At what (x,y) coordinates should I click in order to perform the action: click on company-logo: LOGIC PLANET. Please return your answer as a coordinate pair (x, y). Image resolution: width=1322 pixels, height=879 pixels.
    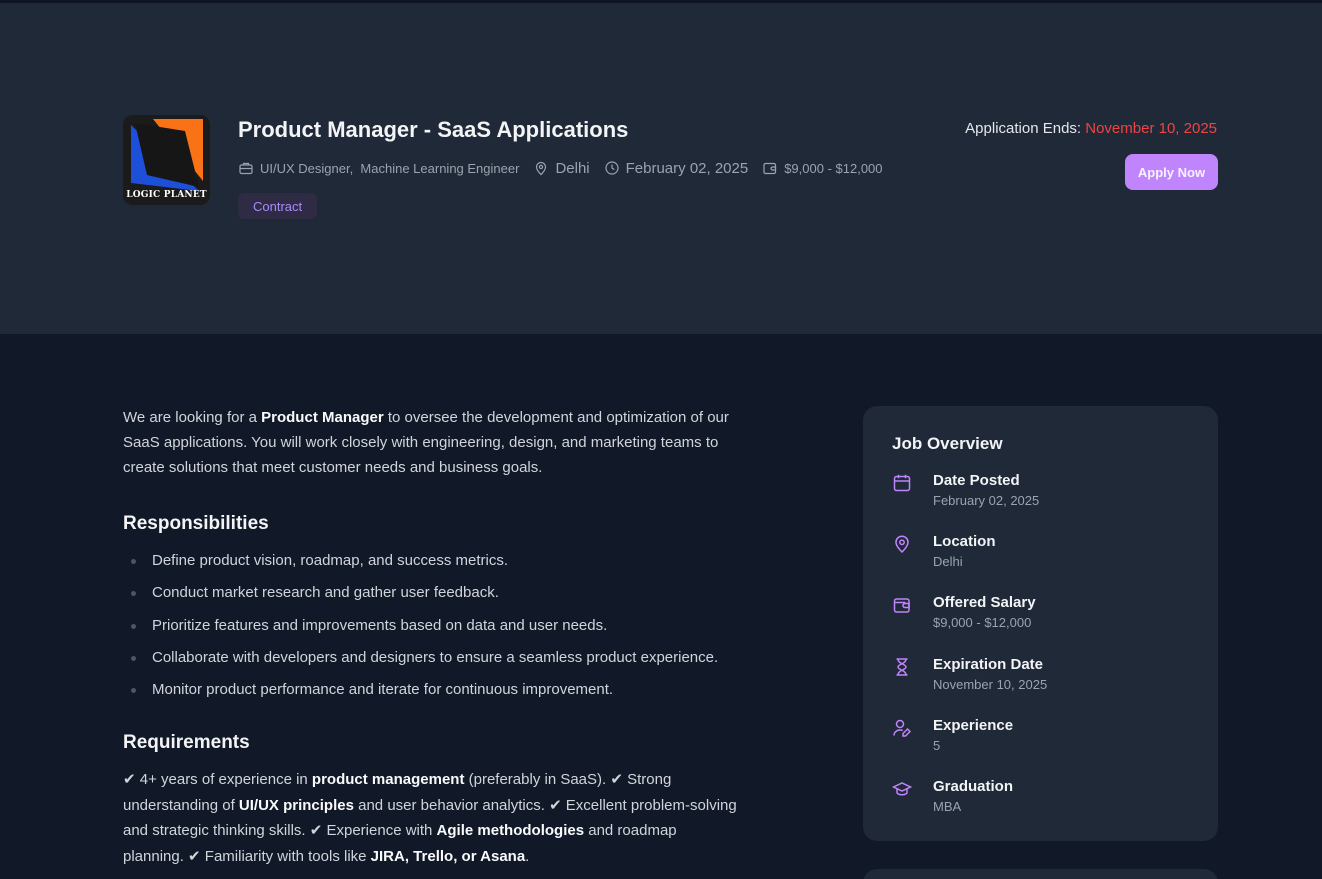
    Looking at the image, I should click on (166, 160).